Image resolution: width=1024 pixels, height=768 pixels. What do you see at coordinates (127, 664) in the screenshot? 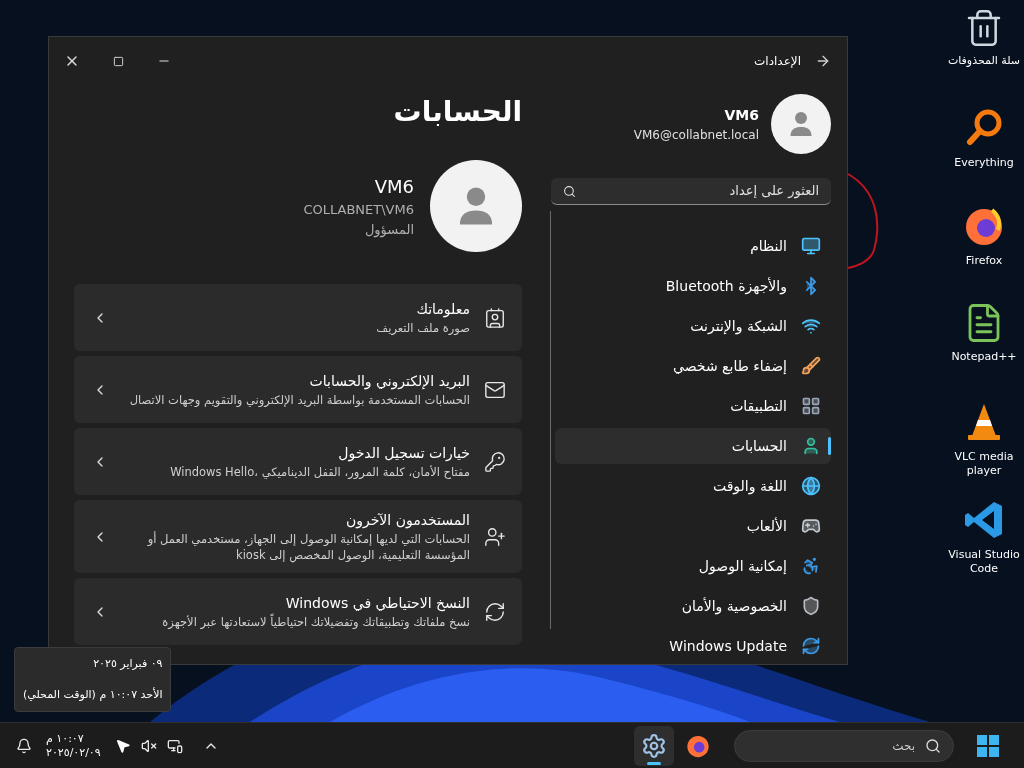
I see `tooltip-line: ٠٩ فبراير ٢٠٢٥` at bounding box center [127, 664].